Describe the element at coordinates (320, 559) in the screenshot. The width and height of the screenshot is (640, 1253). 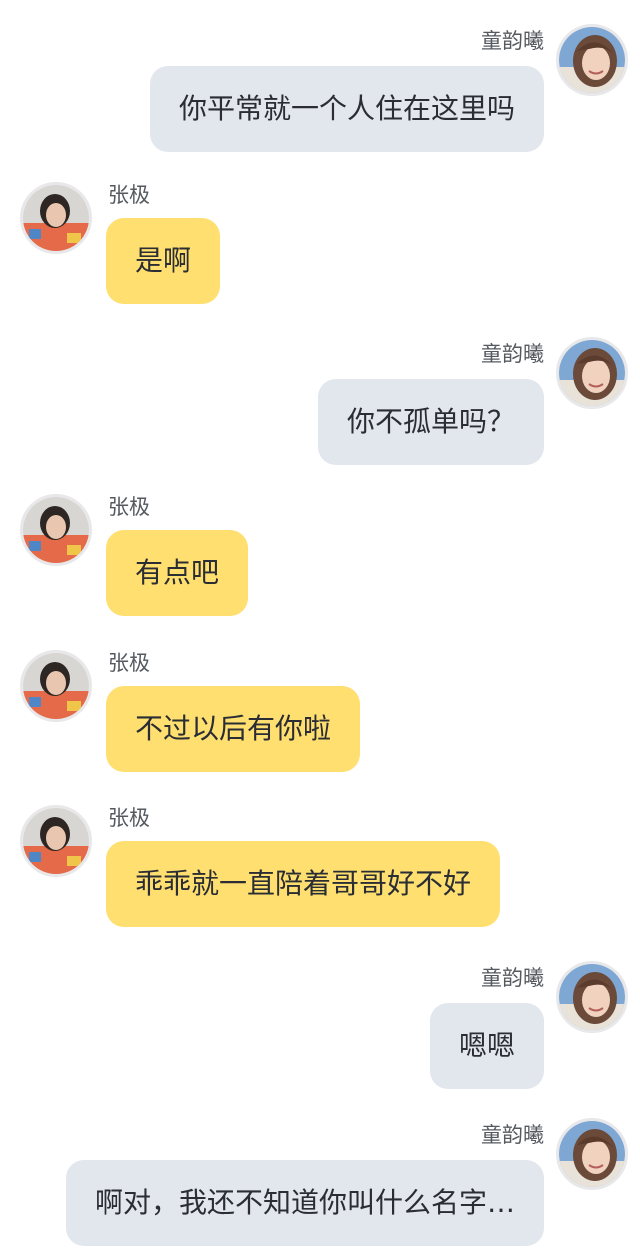
I see `chat-message: 张极 有点吧` at that location.